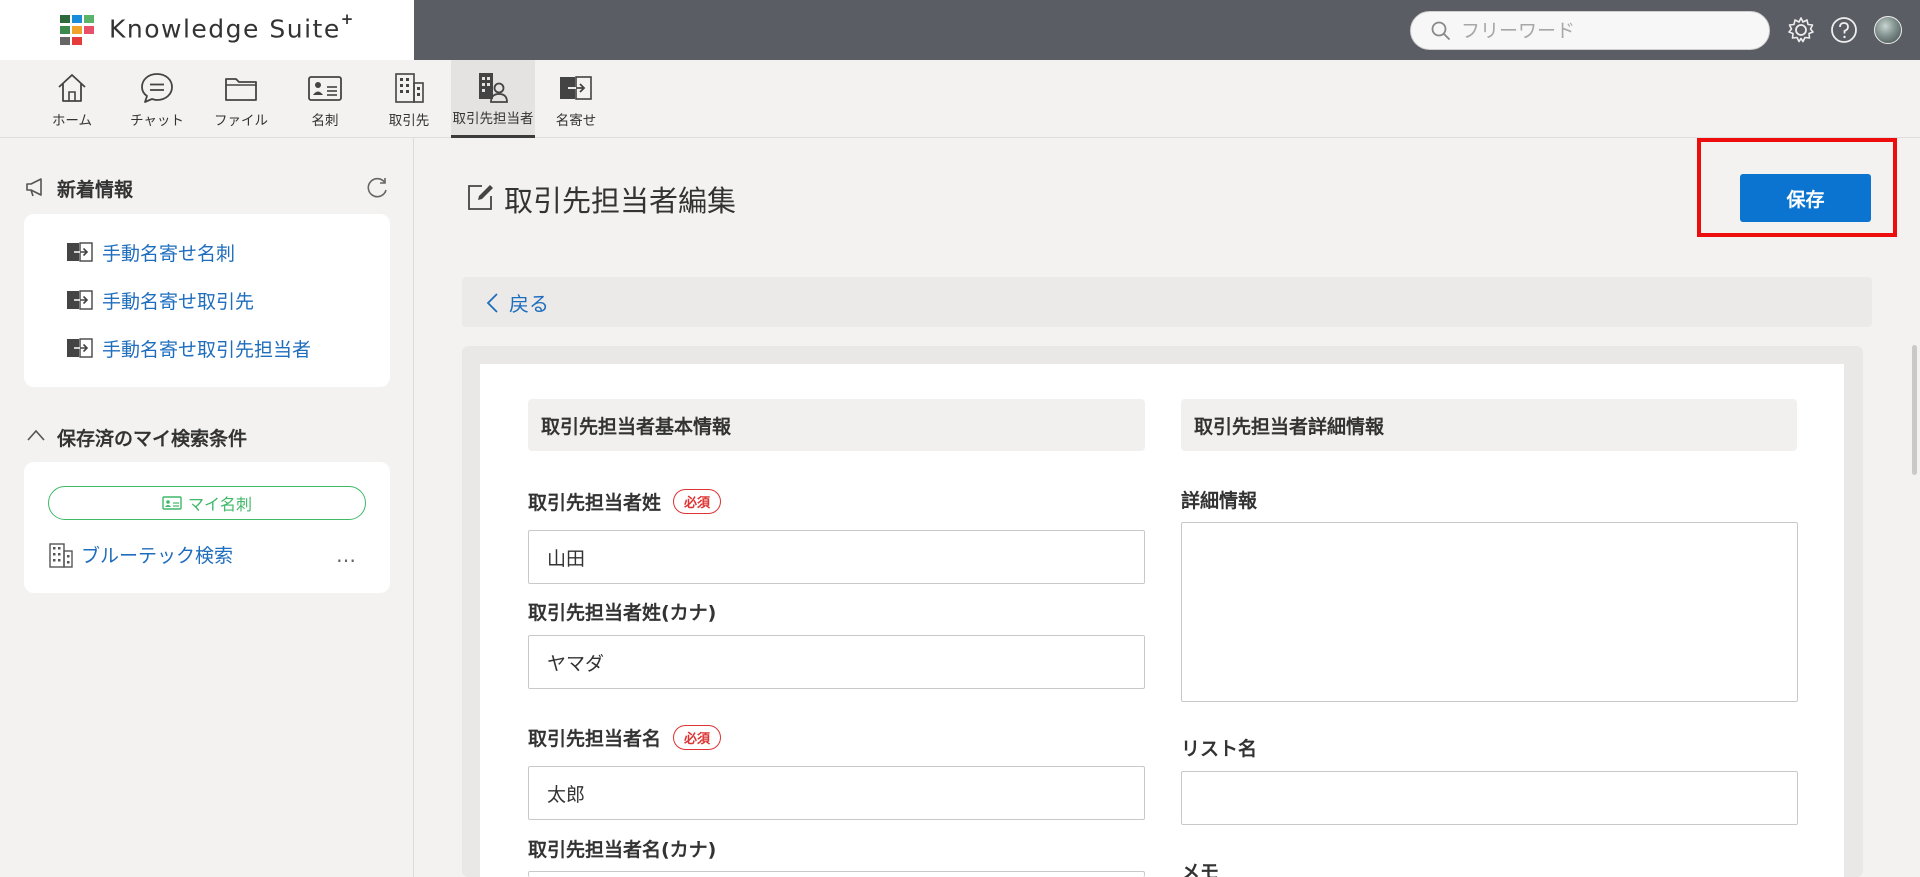  What do you see at coordinates (1888, 30) in the screenshot?
I see `user-avatar` at bounding box center [1888, 30].